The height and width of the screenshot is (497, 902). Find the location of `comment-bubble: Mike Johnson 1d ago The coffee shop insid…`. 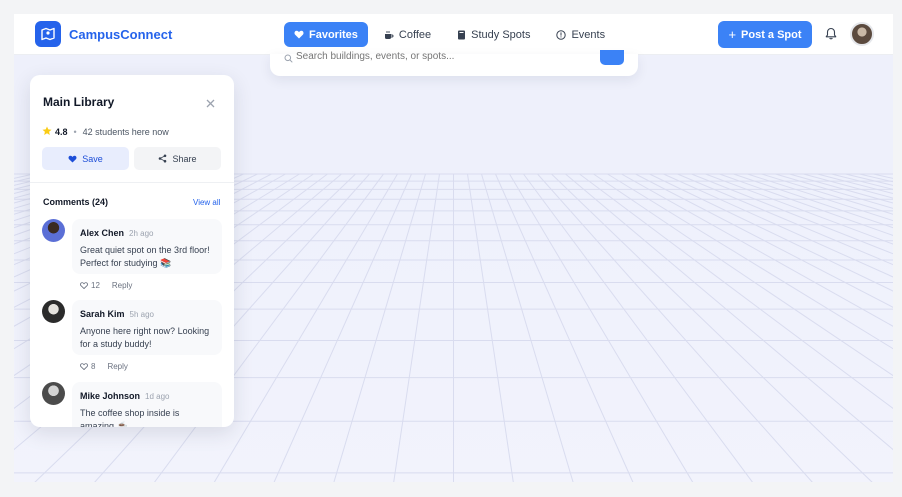

comment-bubble: Mike Johnson 1d ago The coffee shop insid… is located at coordinates (147, 404).